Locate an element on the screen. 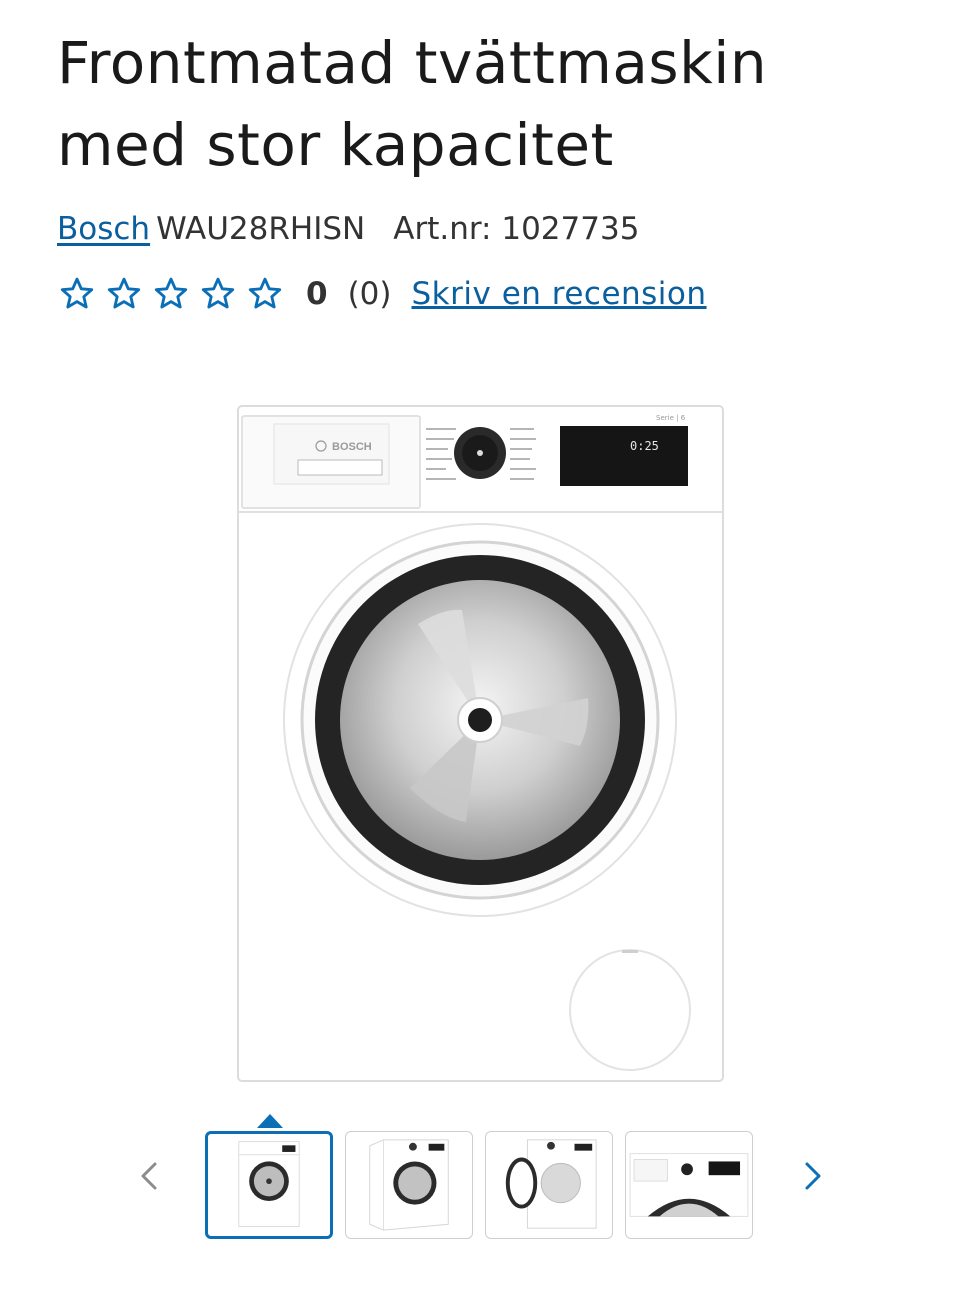 Image resolution: width=960 pixels, height=1297 pixels. active-thumbnail-indicator is located at coordinates (270, 1121).